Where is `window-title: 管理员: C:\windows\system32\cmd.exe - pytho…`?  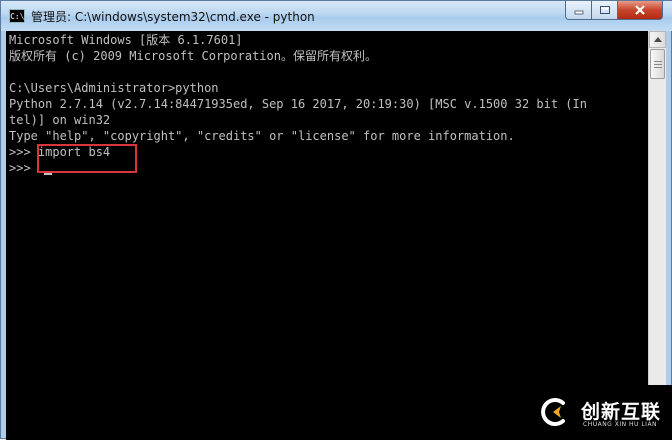 window-title: 管理员: C:\windows\system32\cmd.exe - pytho… is located at coordinates (173, 17).